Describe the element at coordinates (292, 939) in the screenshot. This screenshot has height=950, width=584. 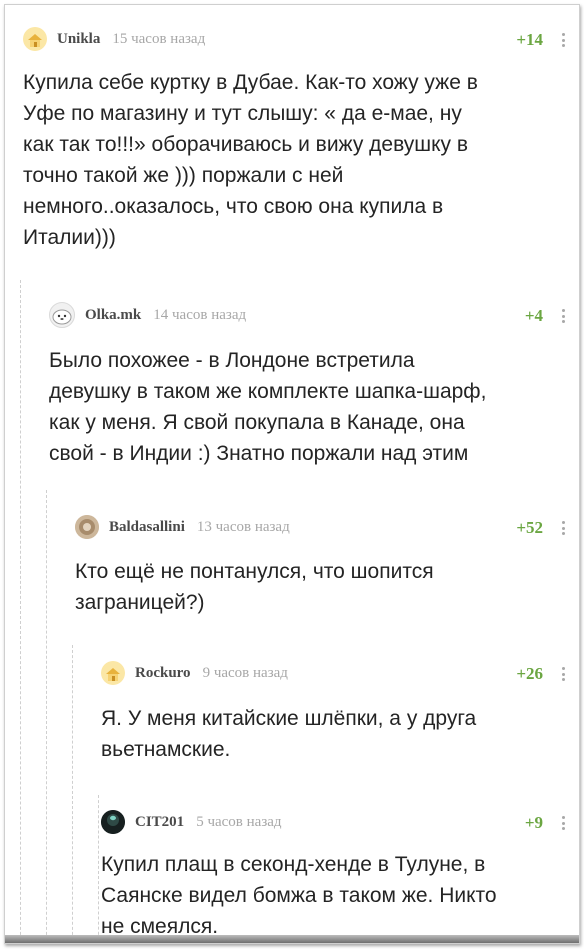
I see `bottom-edge` at that location.